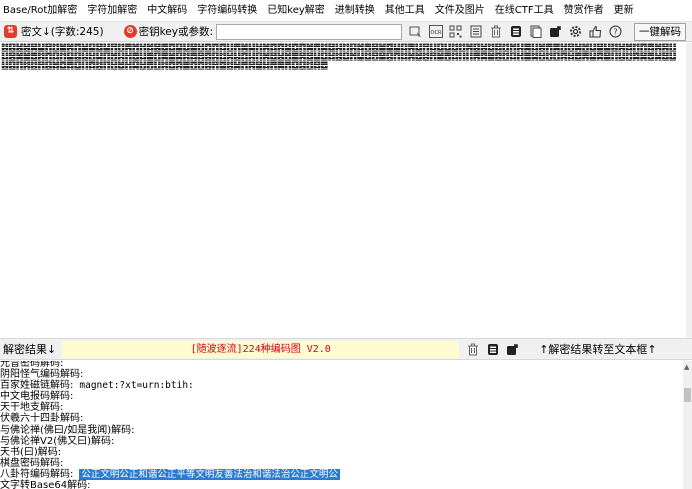 Image resolution: width=692 pixels, height=489 pixels. What do you see at coordinates (45, 484) in the screenshot?
I see `result-line-label: 文字转Base64解码:` at bounding box center [45, 484].